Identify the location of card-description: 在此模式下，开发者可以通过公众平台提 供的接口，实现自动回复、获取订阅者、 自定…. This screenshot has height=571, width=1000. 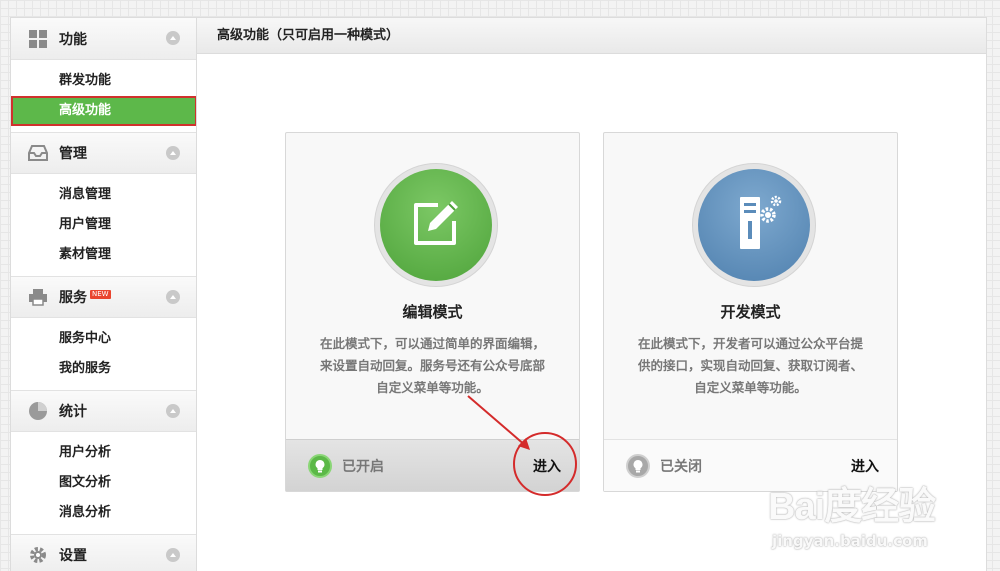
(750, 365).